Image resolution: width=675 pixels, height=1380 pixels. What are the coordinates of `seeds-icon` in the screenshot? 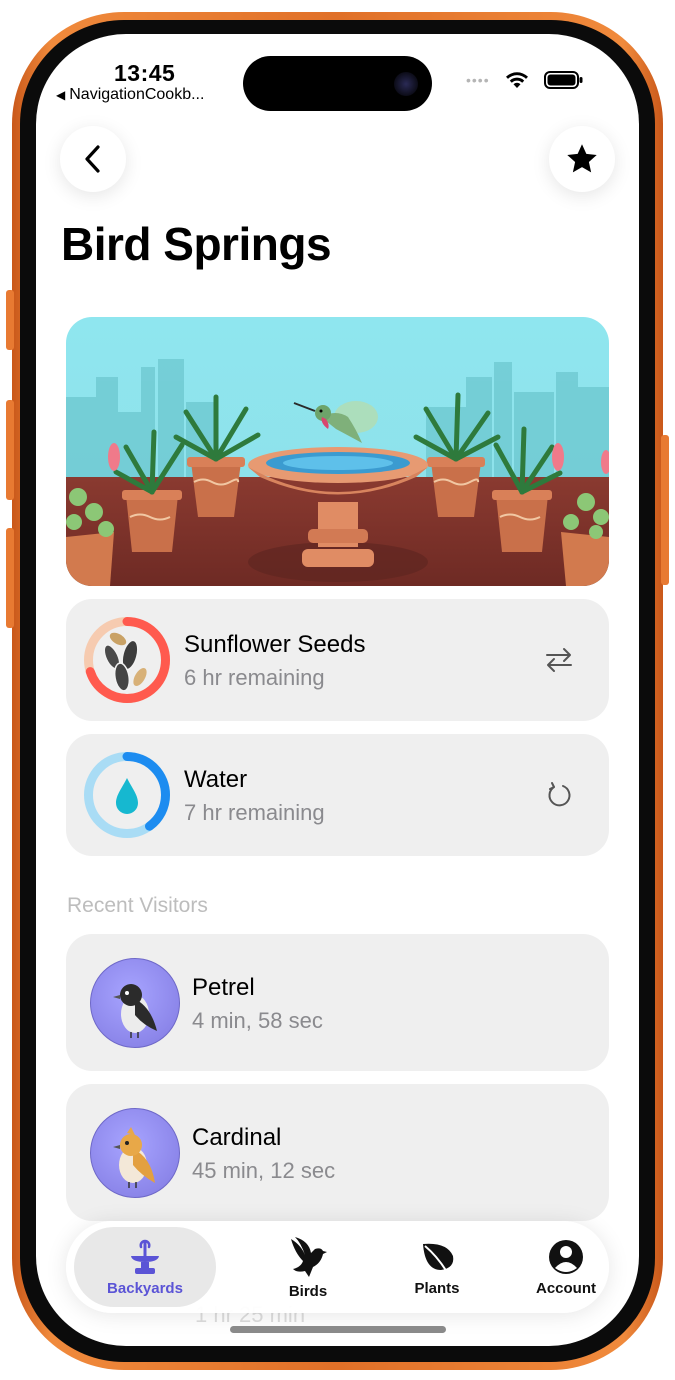 It's located at (125, 662).